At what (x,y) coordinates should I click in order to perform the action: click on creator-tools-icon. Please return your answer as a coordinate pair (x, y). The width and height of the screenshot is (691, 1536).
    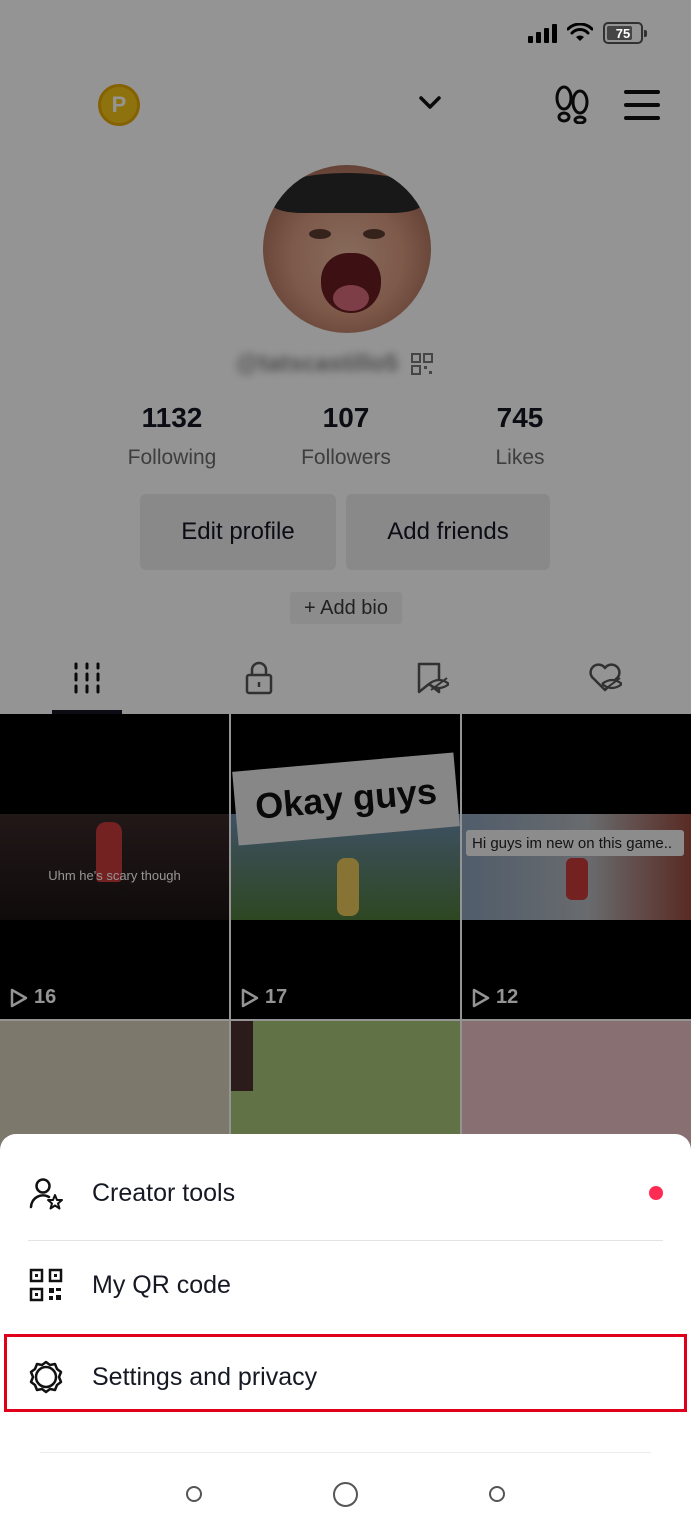
    Looking at the image, I should click on (46, 1194).